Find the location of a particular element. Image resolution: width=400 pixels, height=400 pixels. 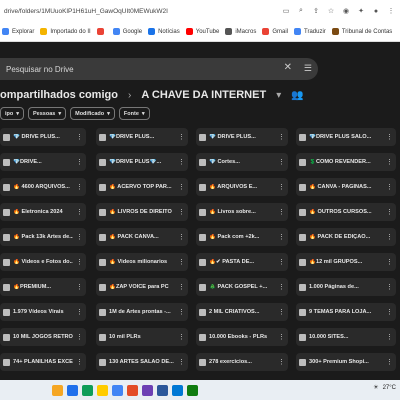

folder-card: 130 ARTES SALÃO DE... ⋮ is located at coordinates (142, 362).